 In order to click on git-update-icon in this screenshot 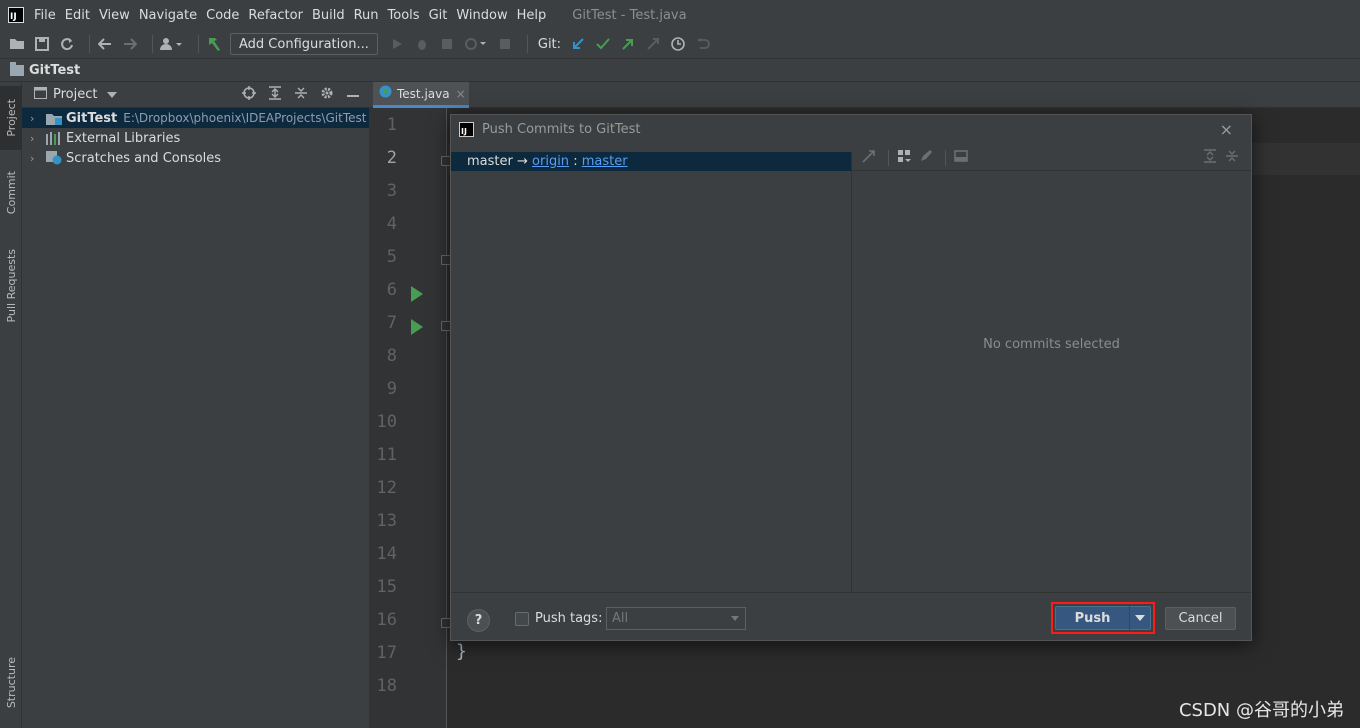, I will do `click(578, 44)`.